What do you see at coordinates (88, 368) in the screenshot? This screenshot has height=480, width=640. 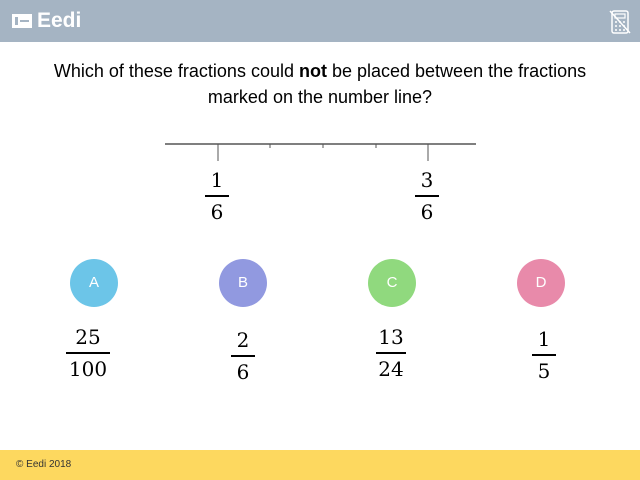 I see `fraction-denominator: 100` at bounding box center [88, 368].